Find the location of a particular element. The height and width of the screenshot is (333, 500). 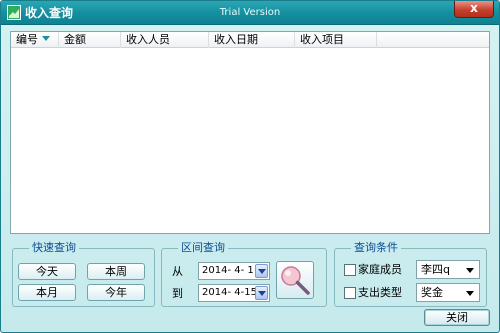

this-week-button: 本周 is located at coordinates (116, 271).